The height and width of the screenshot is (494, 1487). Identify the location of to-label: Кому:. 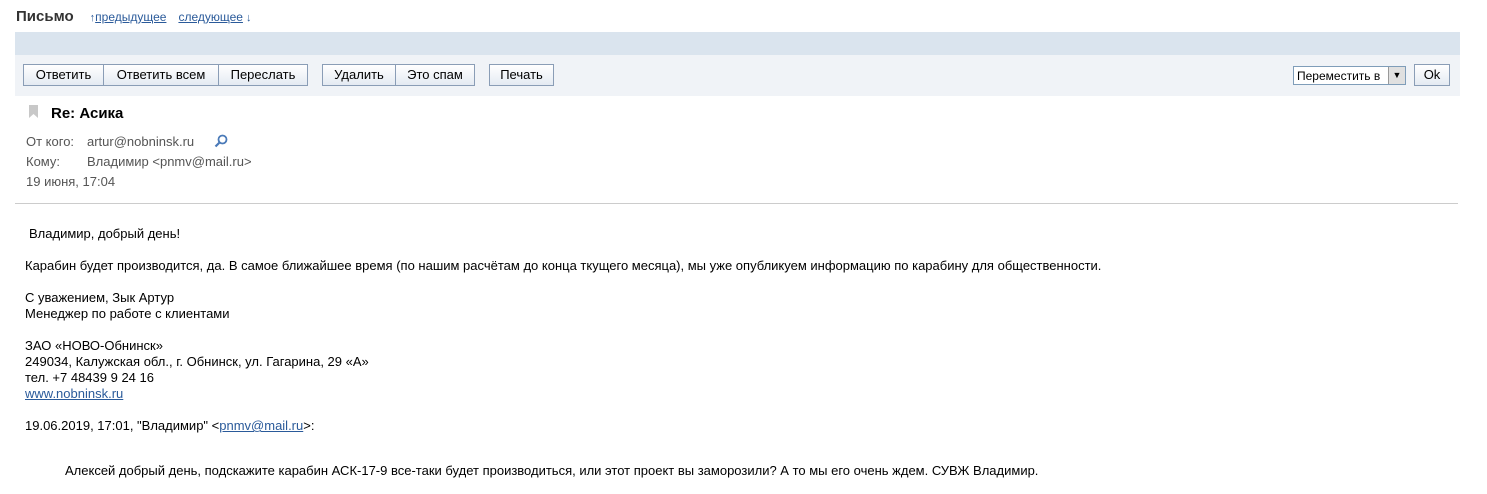
(43, 161).